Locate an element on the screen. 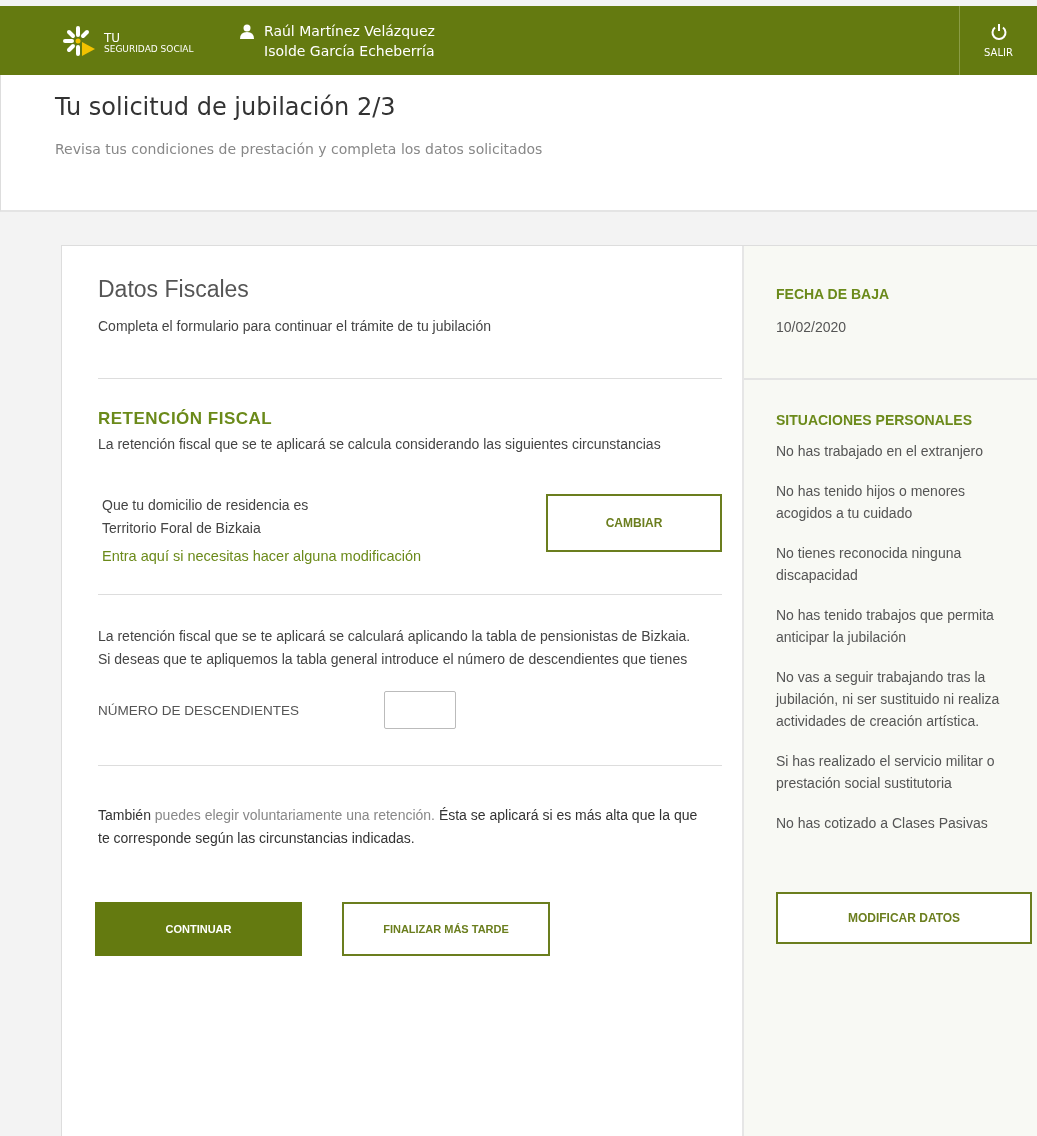  date-value: 10/02/2020 is located at coordinates (812, 327).